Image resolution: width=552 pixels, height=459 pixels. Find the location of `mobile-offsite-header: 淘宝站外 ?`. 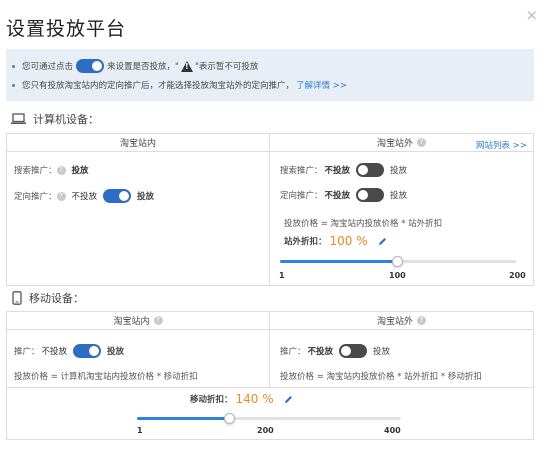

mobile-offsite-header: 淘宝站外 ? is located at coordinates (401, 321).